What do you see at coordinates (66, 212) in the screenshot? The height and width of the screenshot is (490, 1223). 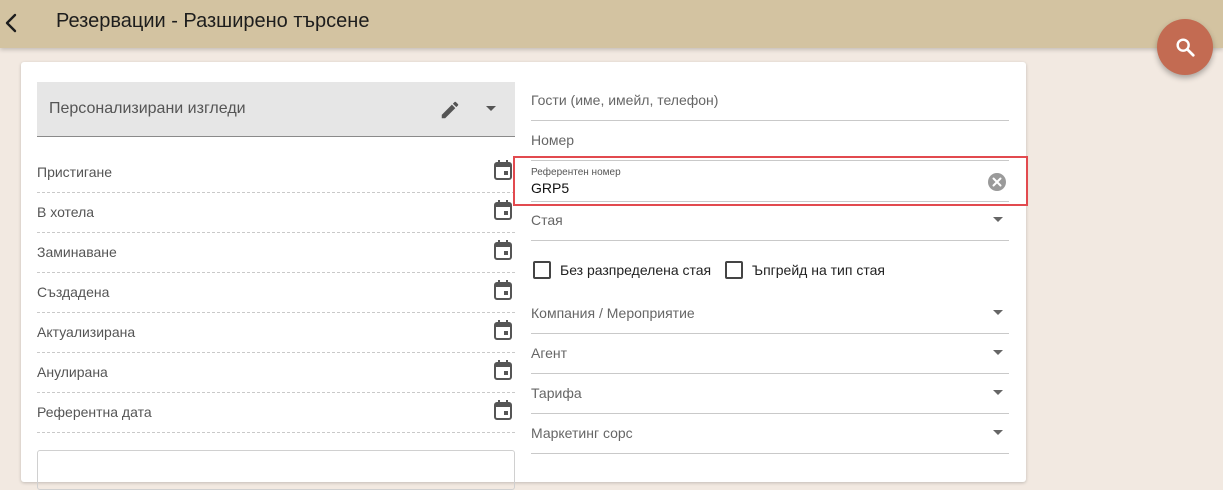 I see `date-filter-label: В хотела` at bounding box center [66, 212].